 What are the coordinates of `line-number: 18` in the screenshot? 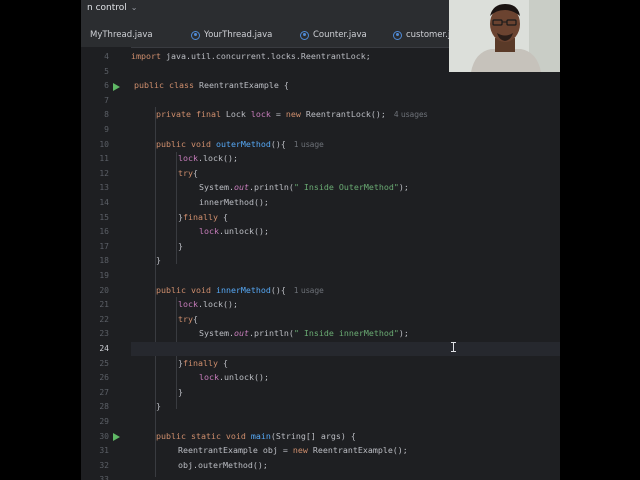 It's located at (104, 261).